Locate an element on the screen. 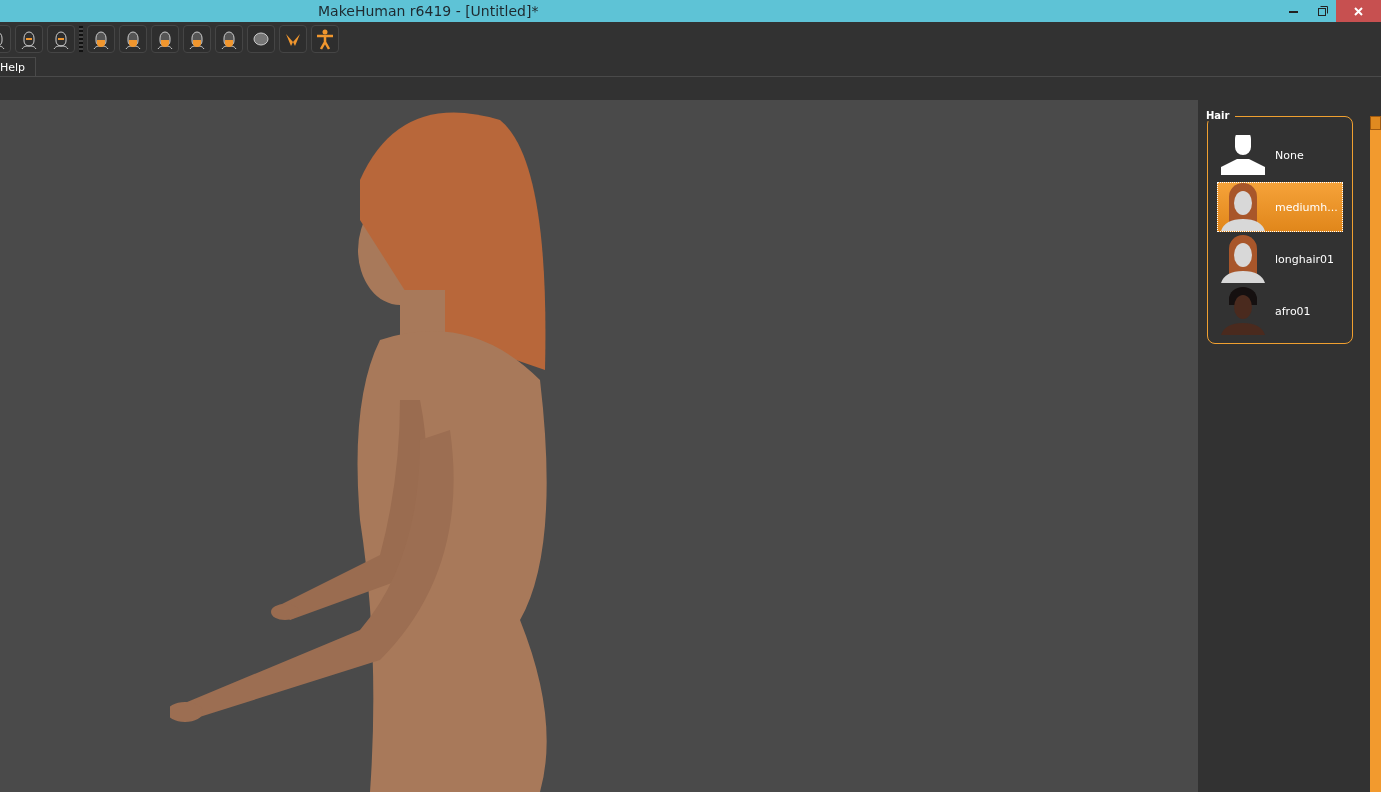  close-button is located at coordinates (1358, 11).